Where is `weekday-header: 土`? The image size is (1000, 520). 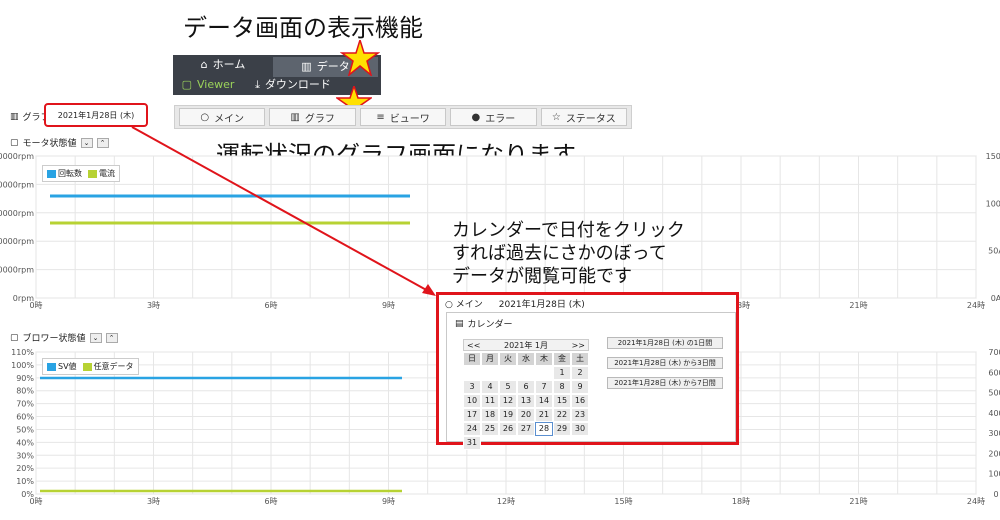
weekday-header: 土 is located at coordinates (580, 359).